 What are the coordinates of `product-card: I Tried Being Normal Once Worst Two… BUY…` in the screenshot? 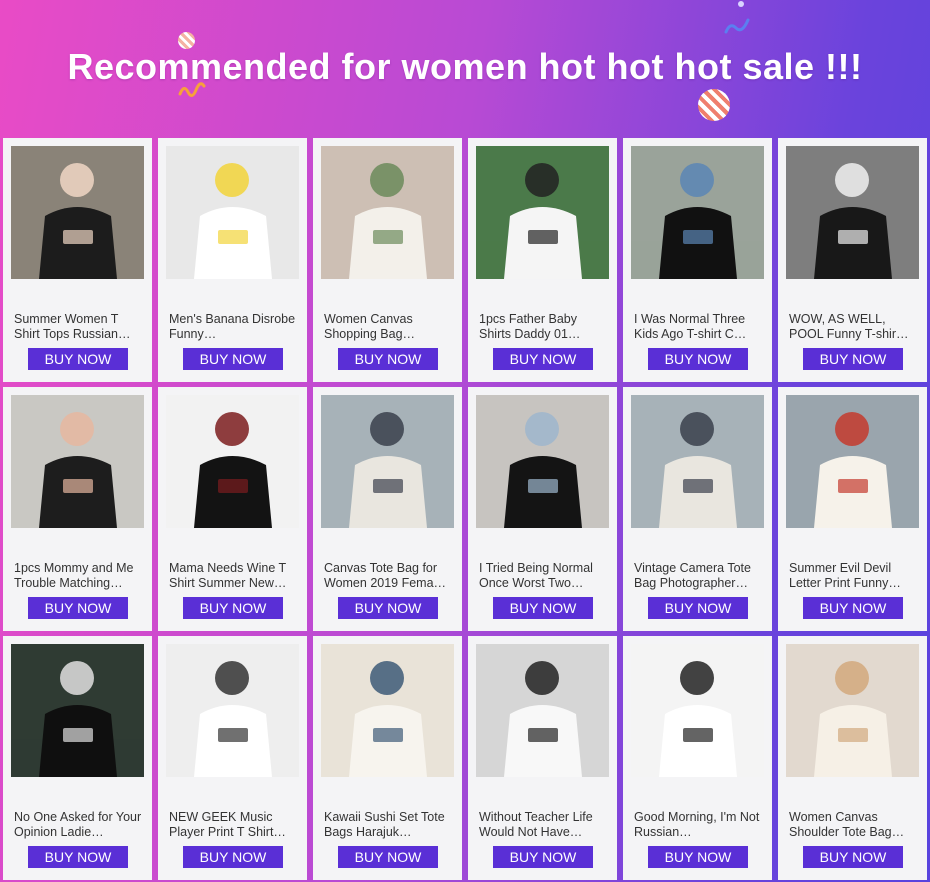 It's located at (542, 509).